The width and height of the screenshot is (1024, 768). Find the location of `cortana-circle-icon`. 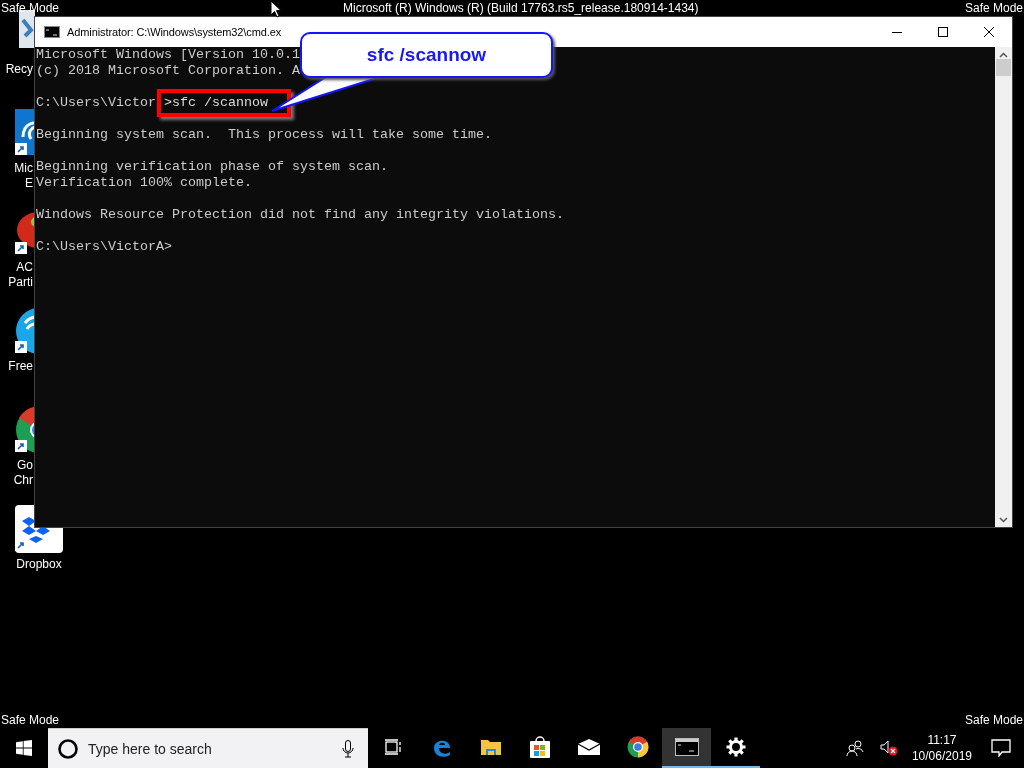

cortana-circle-icon is located at coordinates (68, 748).